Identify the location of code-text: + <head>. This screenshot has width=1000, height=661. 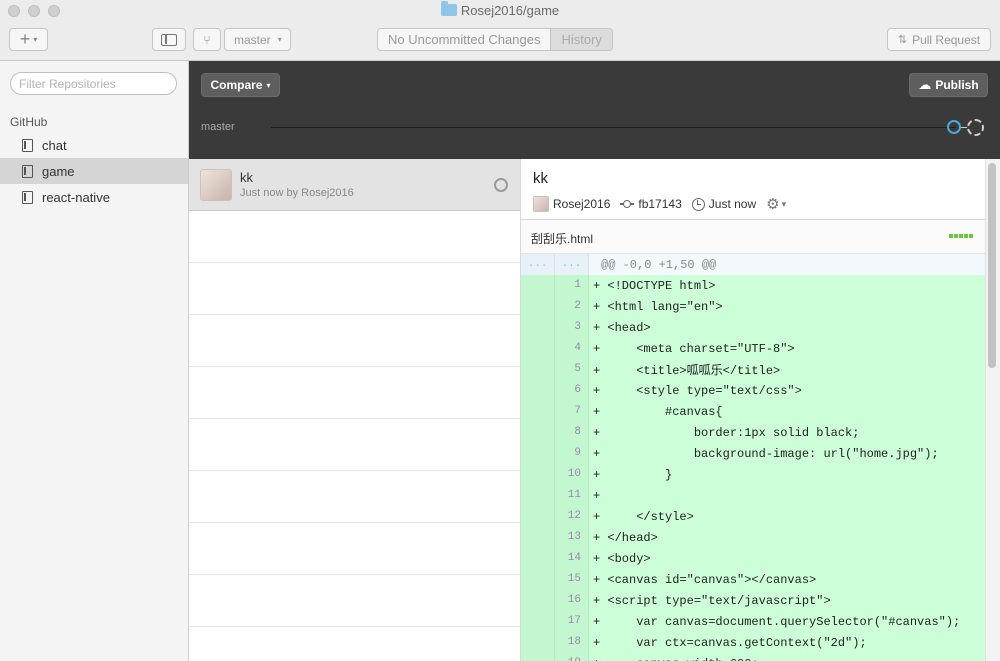
(622, 327).